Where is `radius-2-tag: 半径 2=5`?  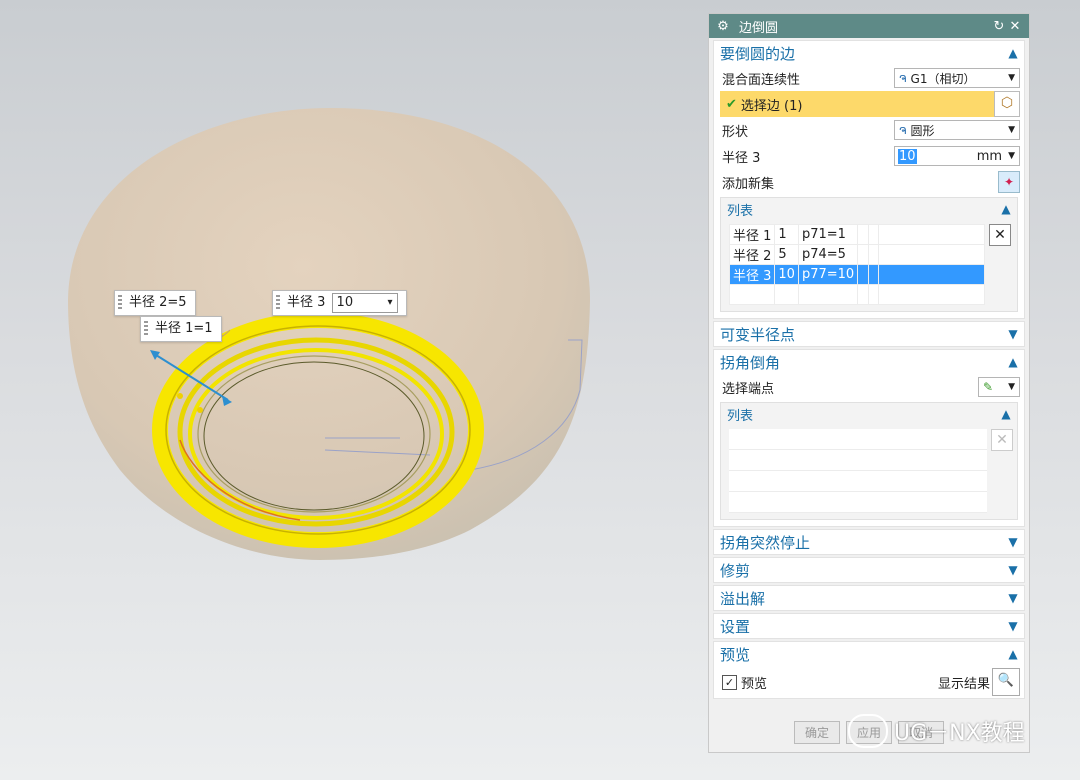
radius-2-tag: 半径 2=5 is located at coordinates (155, 303).